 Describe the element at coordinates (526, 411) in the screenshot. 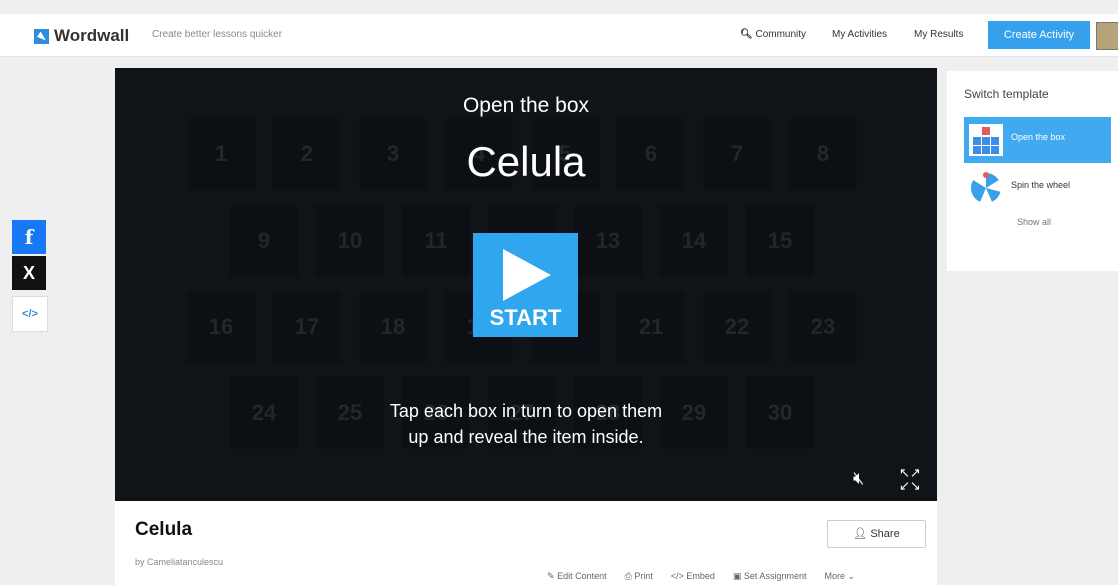

I see `instructions-line-1: Tap each box in turn to open them` at that location.